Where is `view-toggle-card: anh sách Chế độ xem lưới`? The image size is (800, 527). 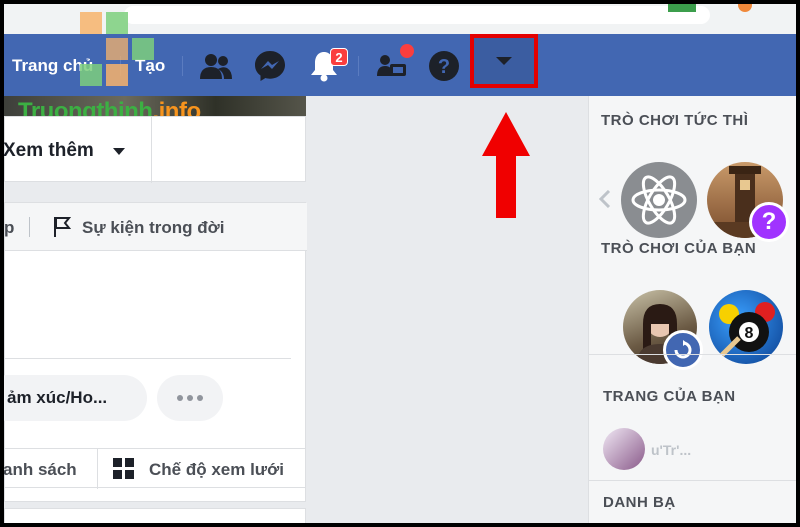 view-toggle-card: anh sách Chế độ xem lưới is located at coordinates (155, 468).